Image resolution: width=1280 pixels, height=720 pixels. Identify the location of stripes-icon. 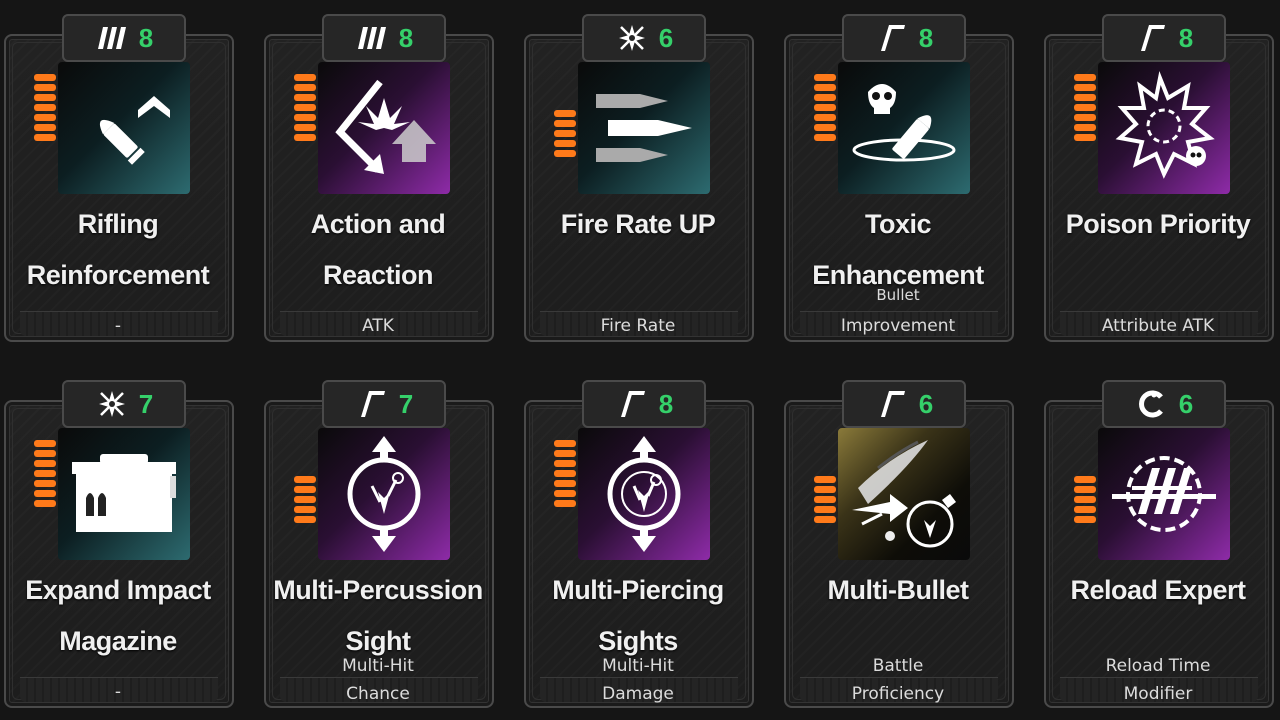
(372, 38).